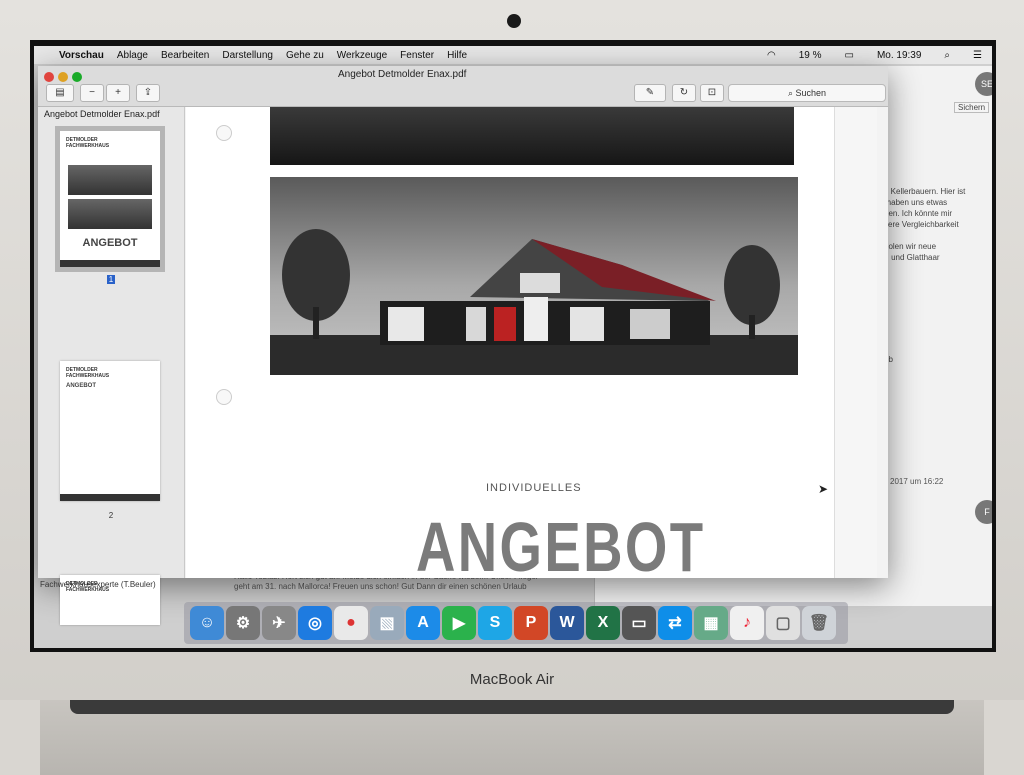  What do you see at coordinates (561, 543) in the screenshot?
I see `document-title: ANGEBOT` at bounding box center [561, 543].